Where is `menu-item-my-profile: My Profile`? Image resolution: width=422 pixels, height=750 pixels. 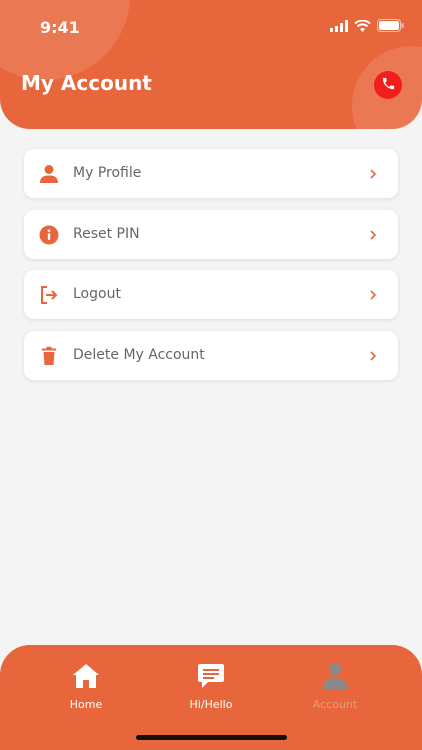
menu-item-my-profile: My Profile is located at coordinates (211, 173).